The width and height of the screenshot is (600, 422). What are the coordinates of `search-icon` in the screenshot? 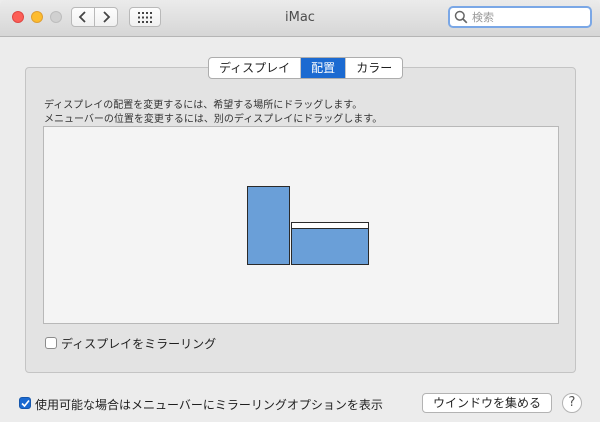 It's located at (461, 17).